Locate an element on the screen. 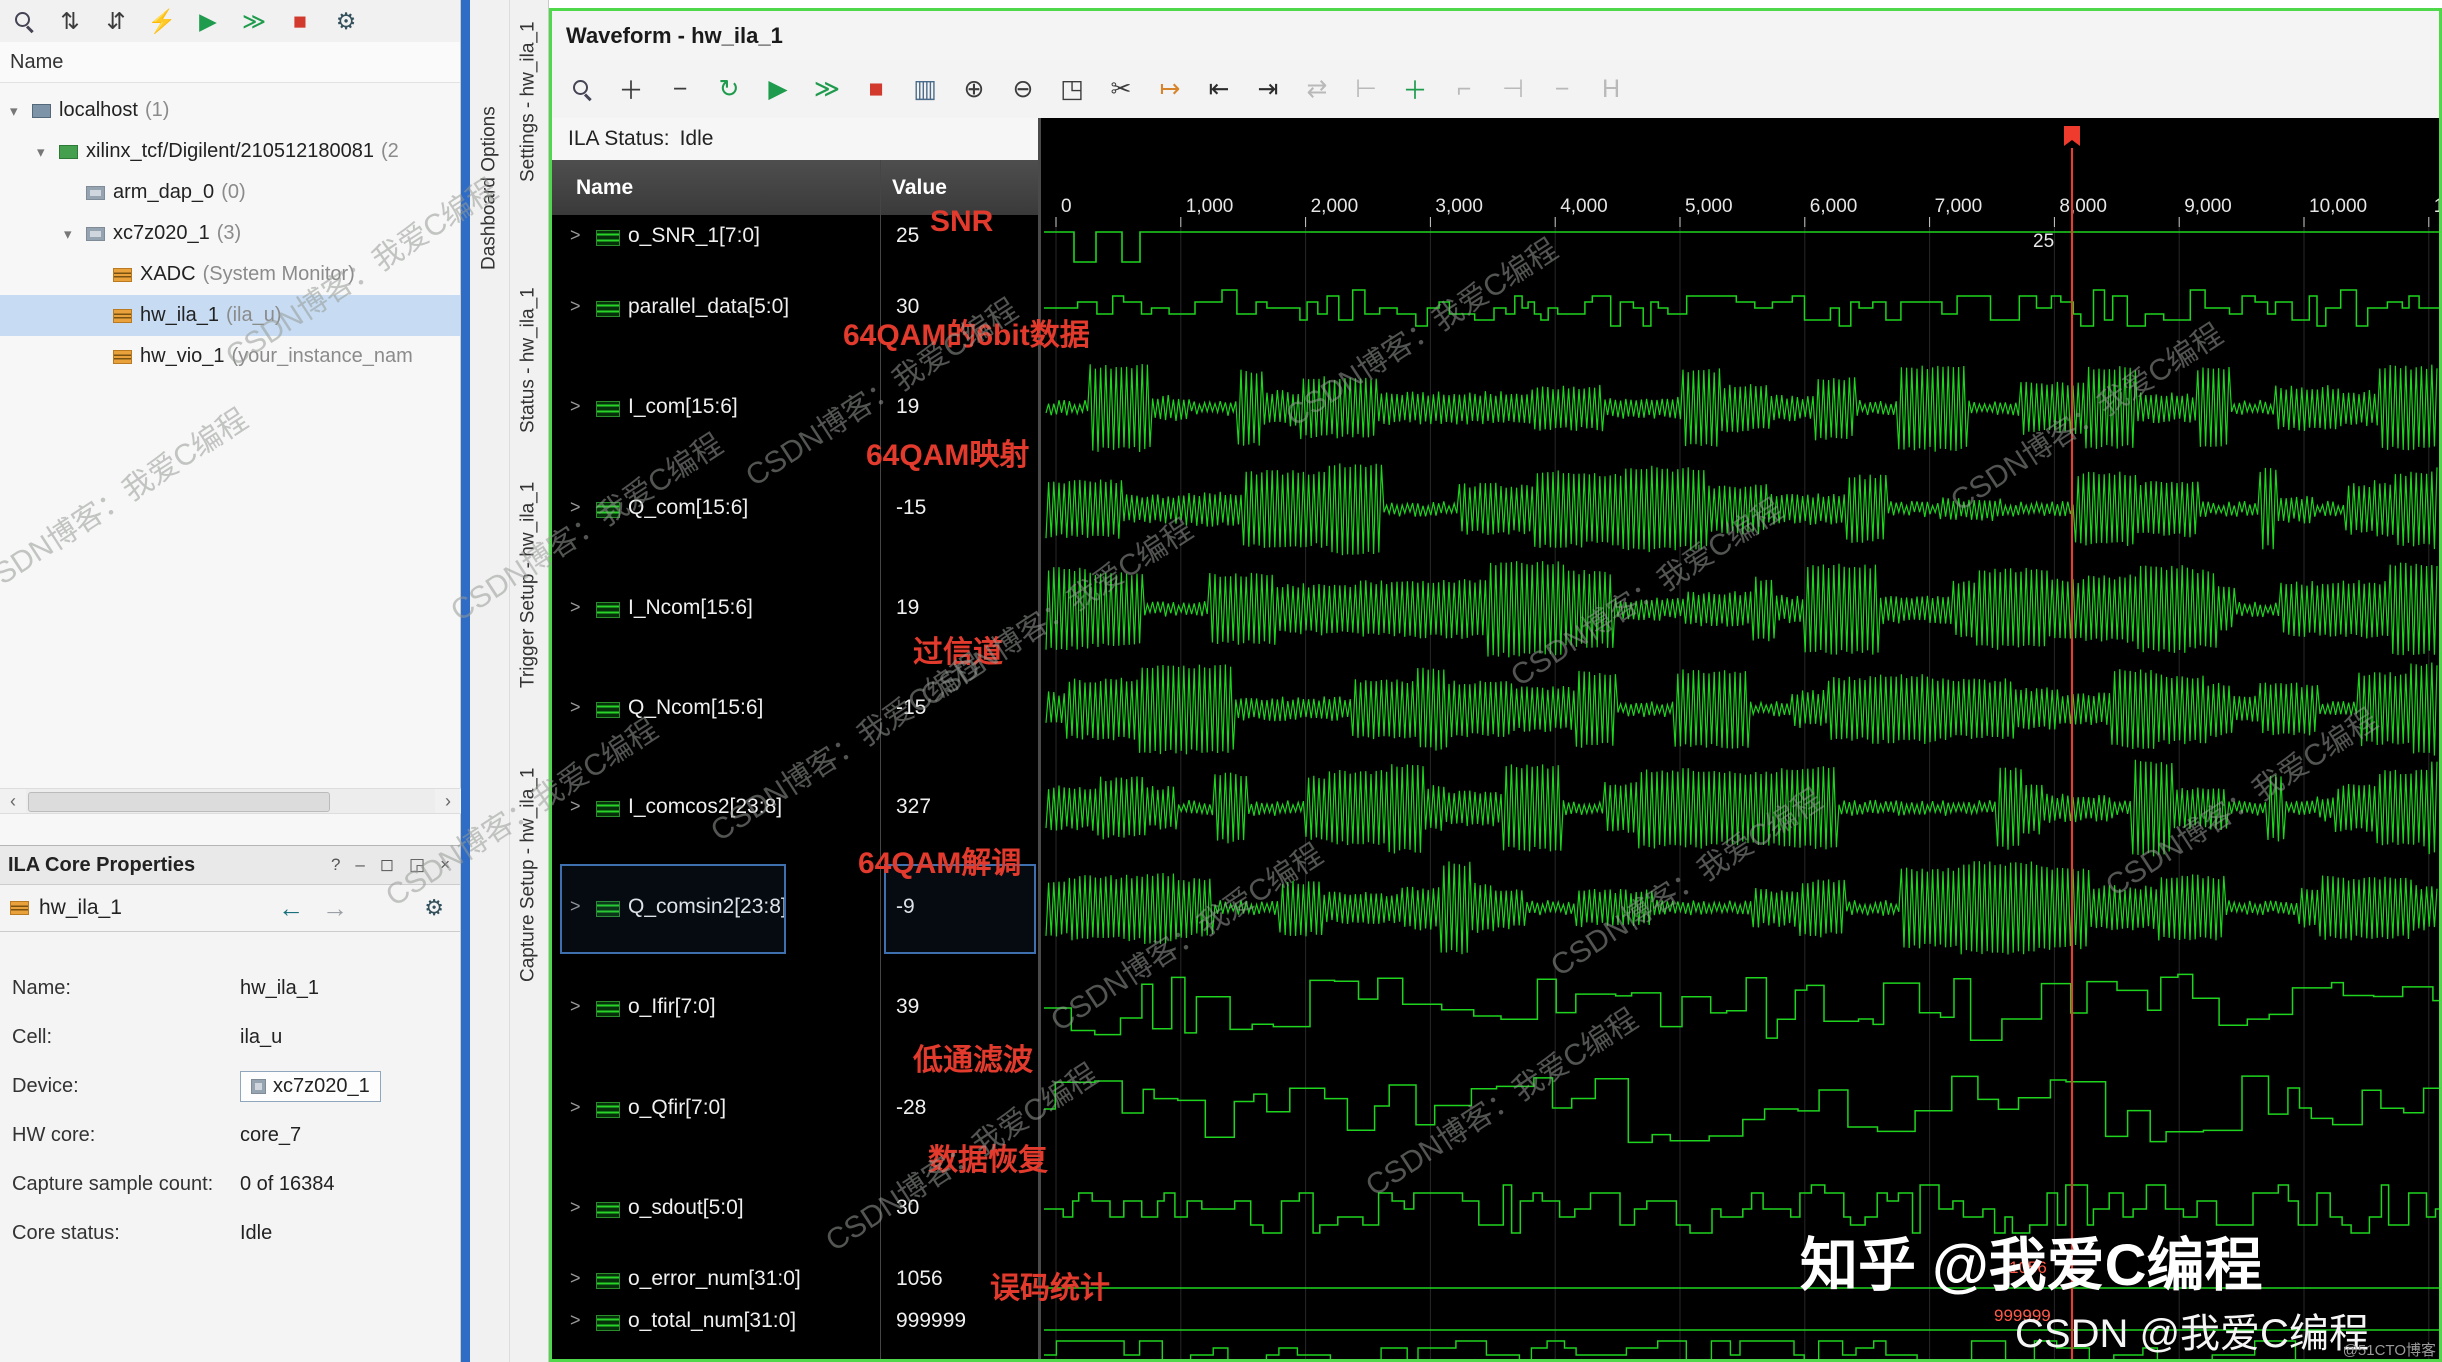 The height and width of the screenshot is (1362, 2442). tree-item-hw_ila_1: hw_ila_1 (ila_u) is located at coordinates (230, 315).